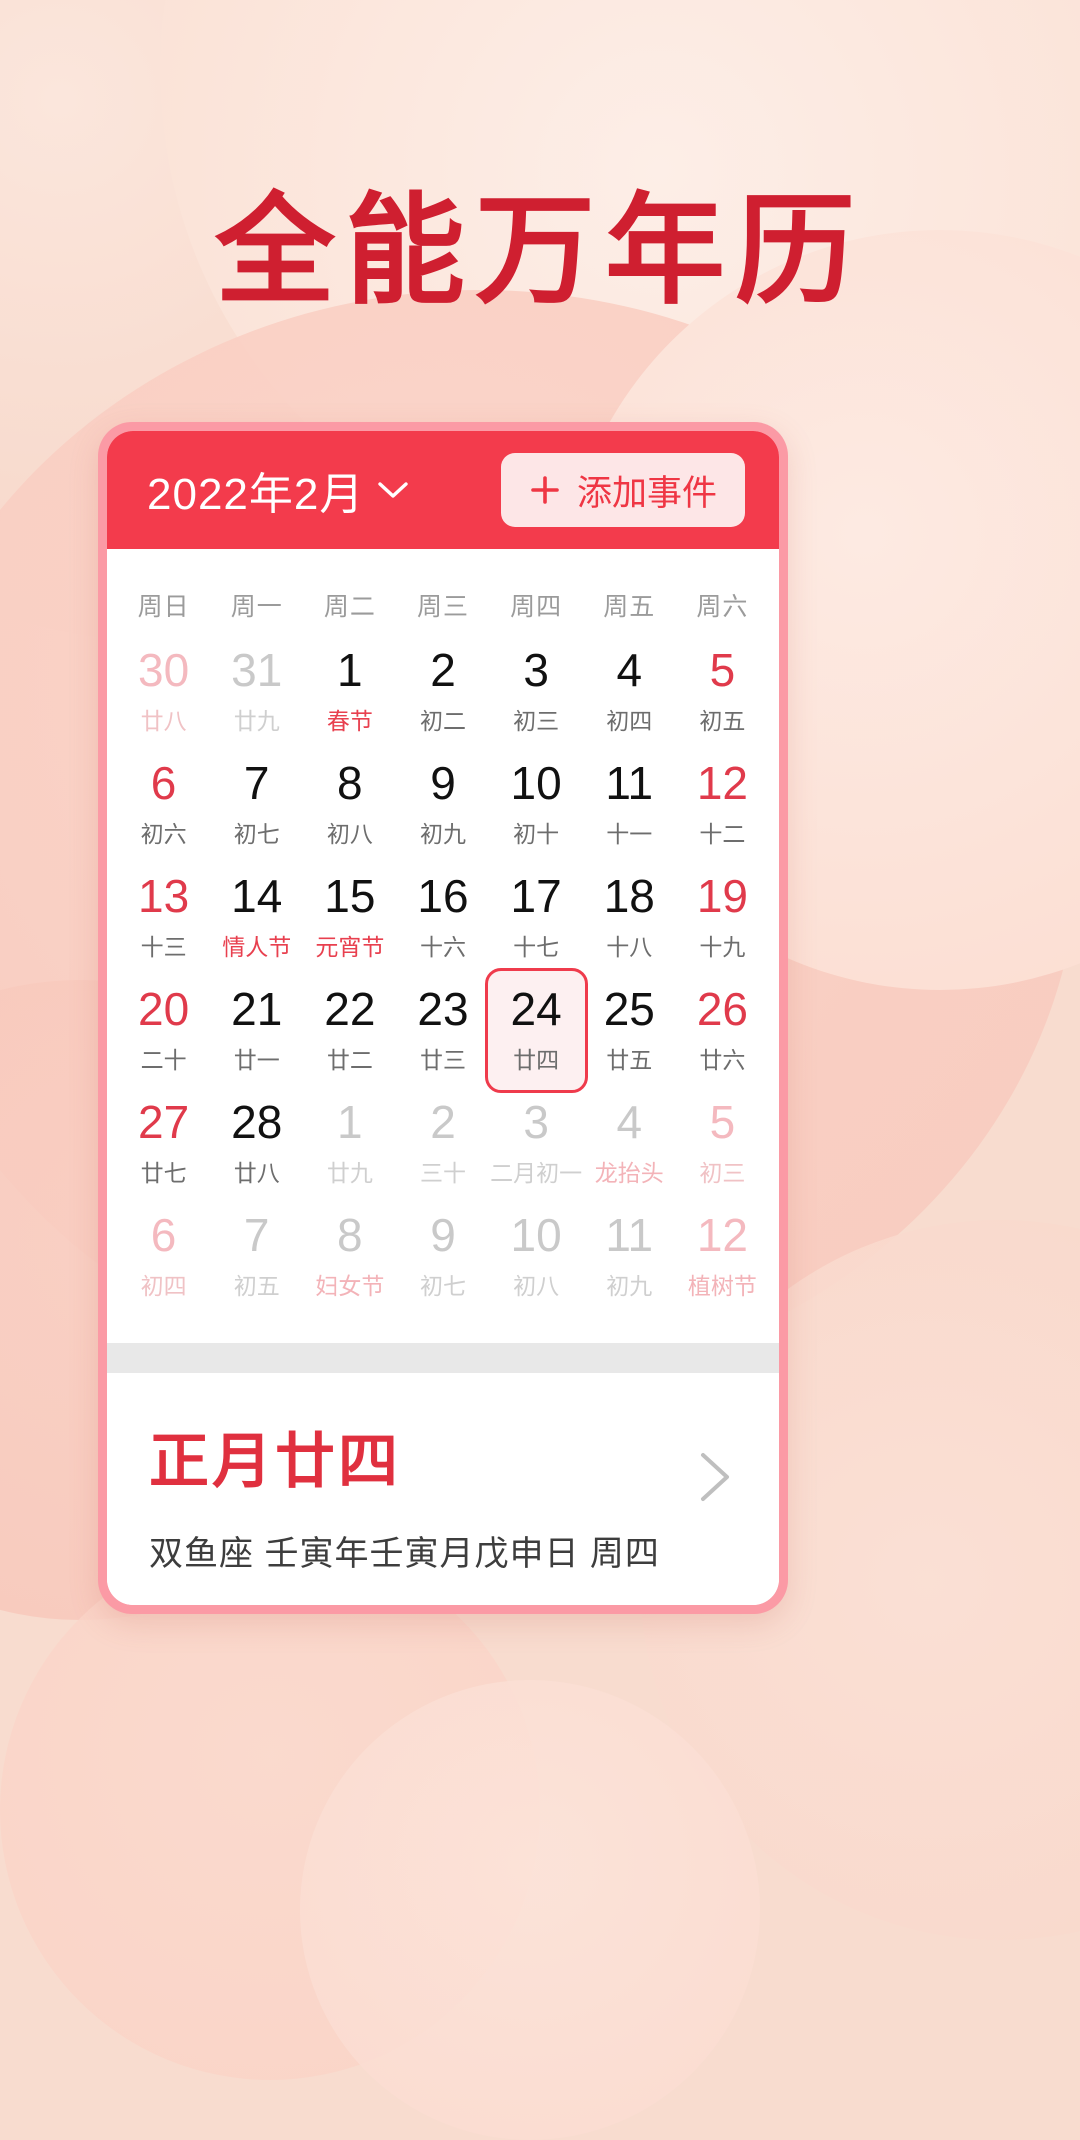  I want to click on day-number: 21, so click(257, 1009).